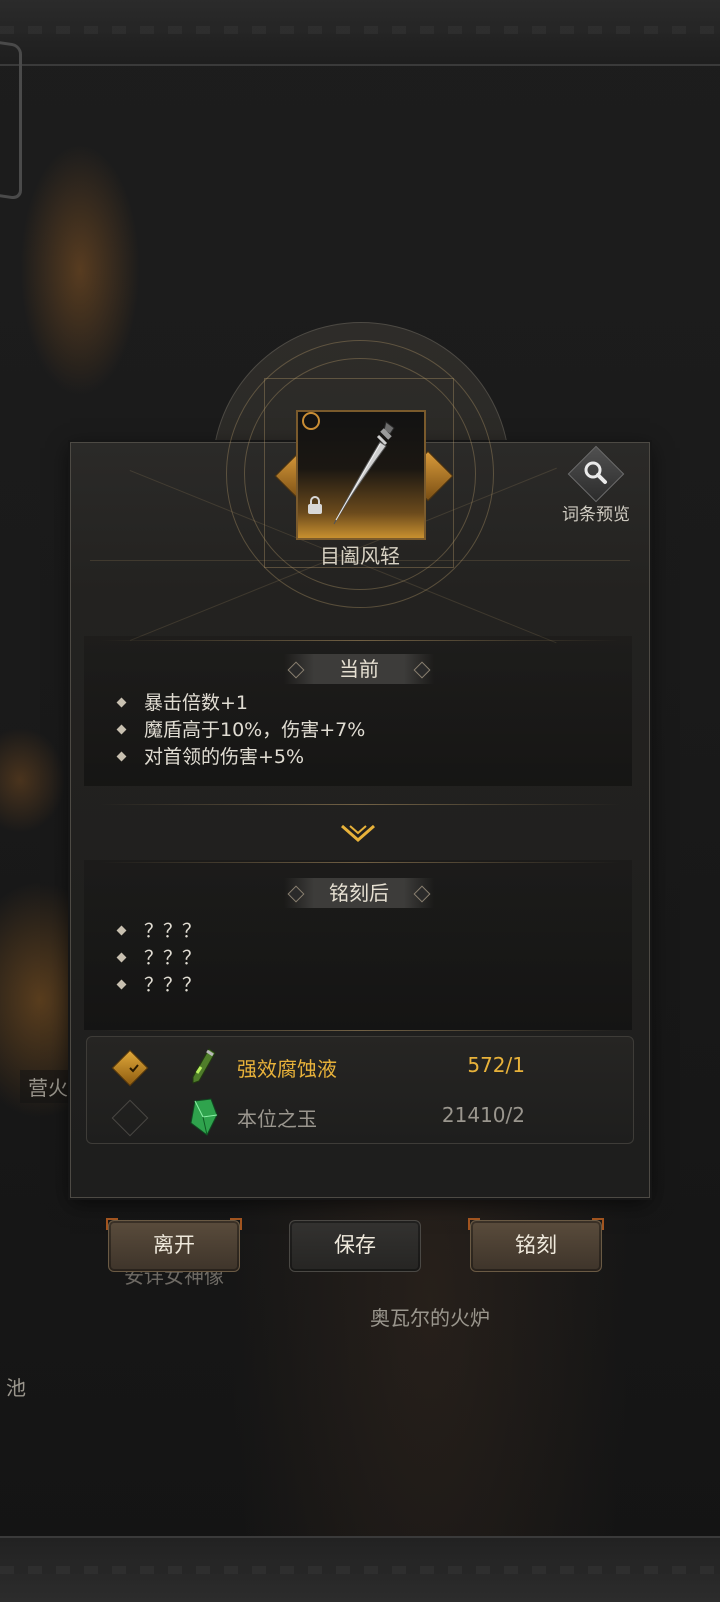 The image size is (720, 1602). What do you see at coordinates (204, 1066) in the screenshot?
I see `potion-vial-icon` at bounding box center [204, 1066].